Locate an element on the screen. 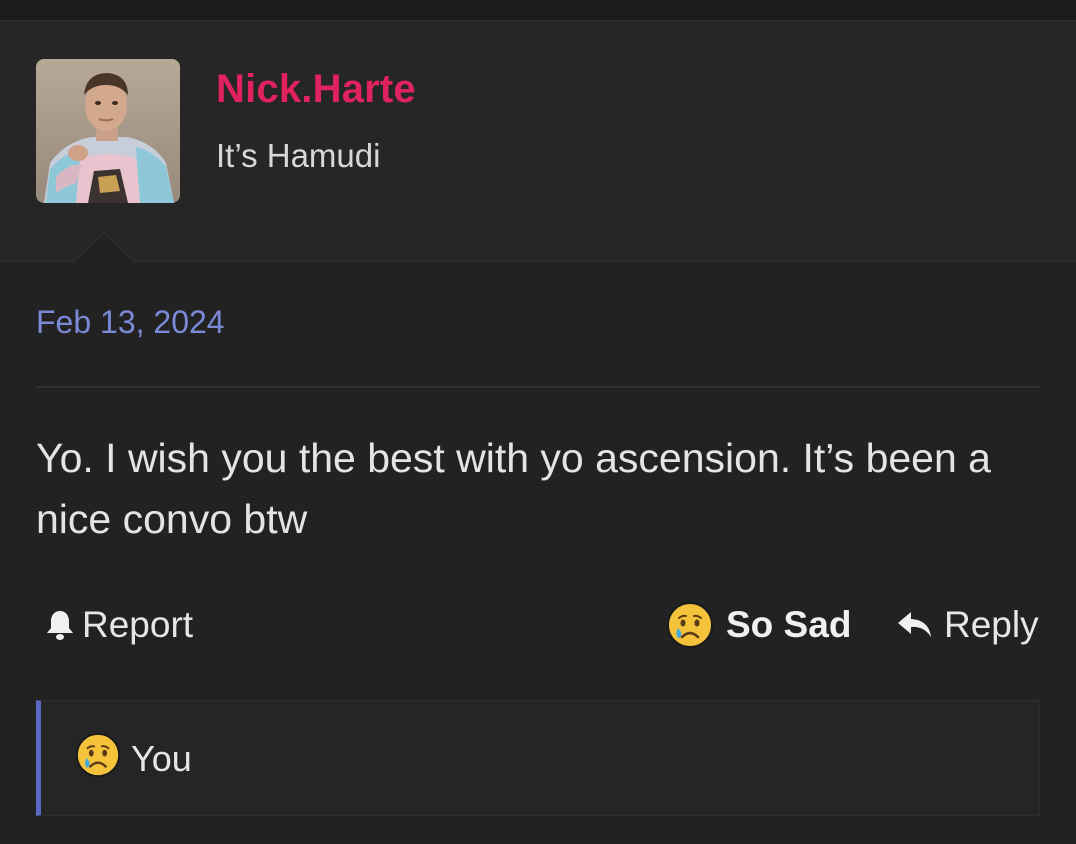 This screenshot has width=1076, height=844. bell-icon is located at coordinates (60, 625).